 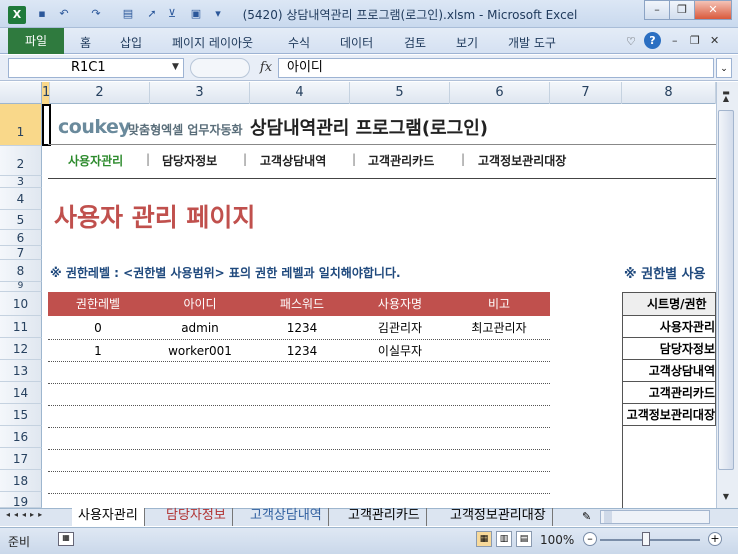 I want to click on nav-manager-info: 담당자정보, so click(x=189, y=160).